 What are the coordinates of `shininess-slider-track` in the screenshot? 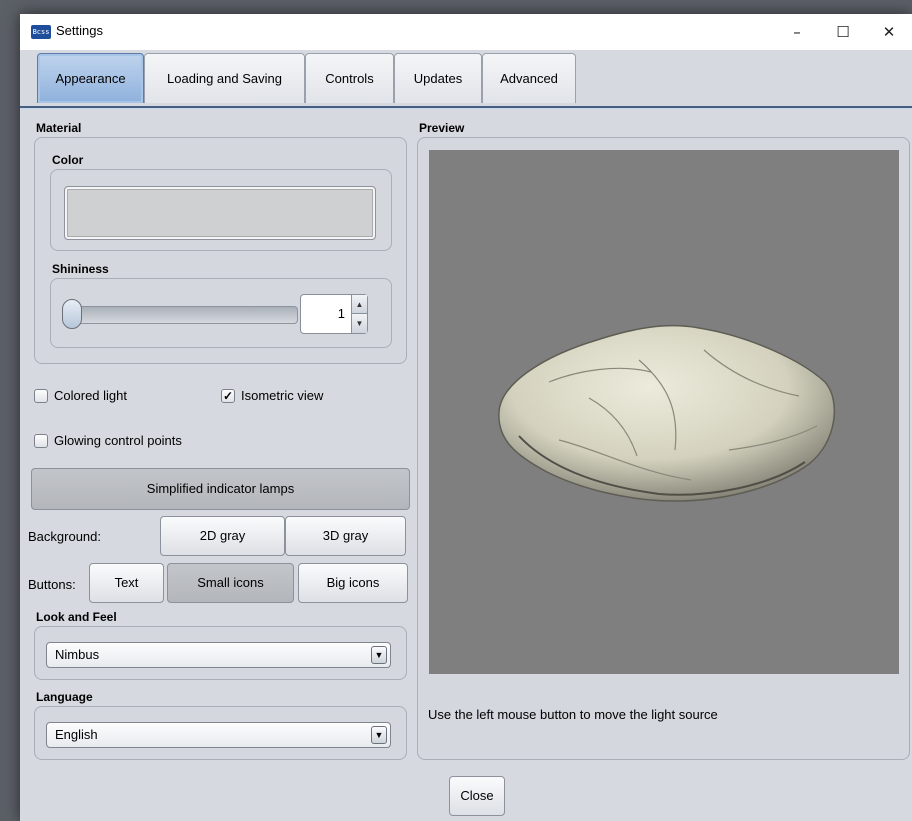 It's located at (181, 315).